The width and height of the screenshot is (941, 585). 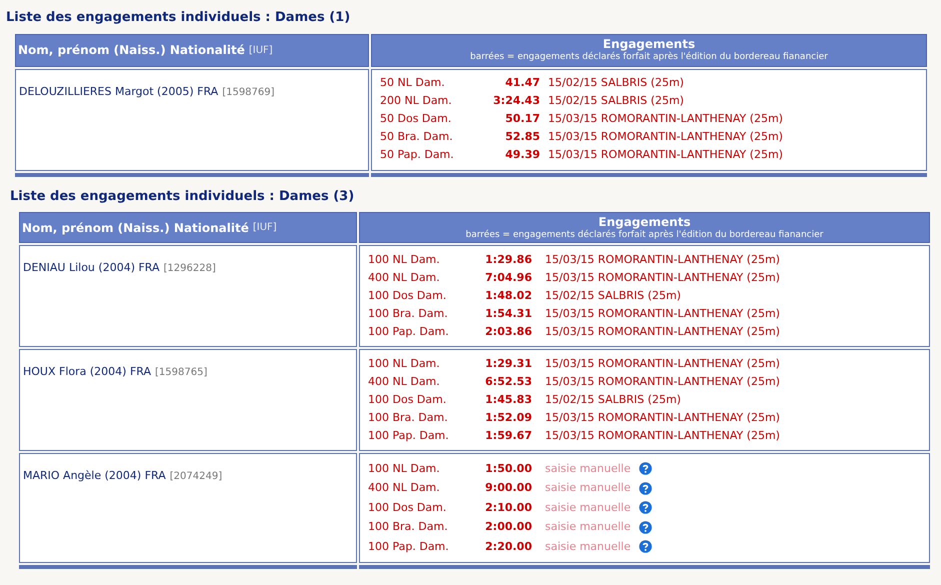 What do you see at coordinates (508, 508) in the screenshot?
I see `entry-time: 2:10.00` at bounding box center [508, 508].